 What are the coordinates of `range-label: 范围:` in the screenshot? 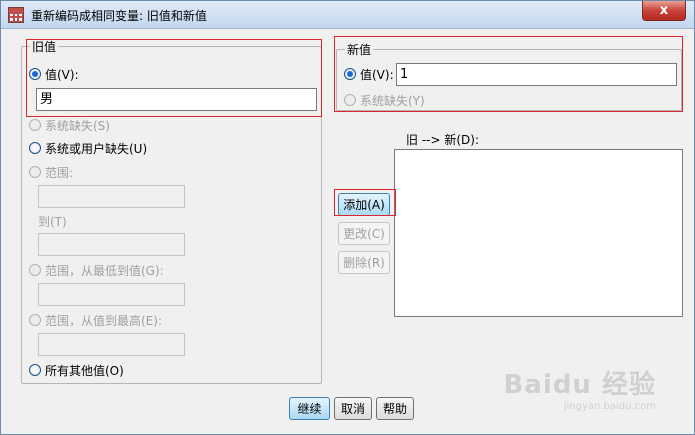 It's located at (59, 172).